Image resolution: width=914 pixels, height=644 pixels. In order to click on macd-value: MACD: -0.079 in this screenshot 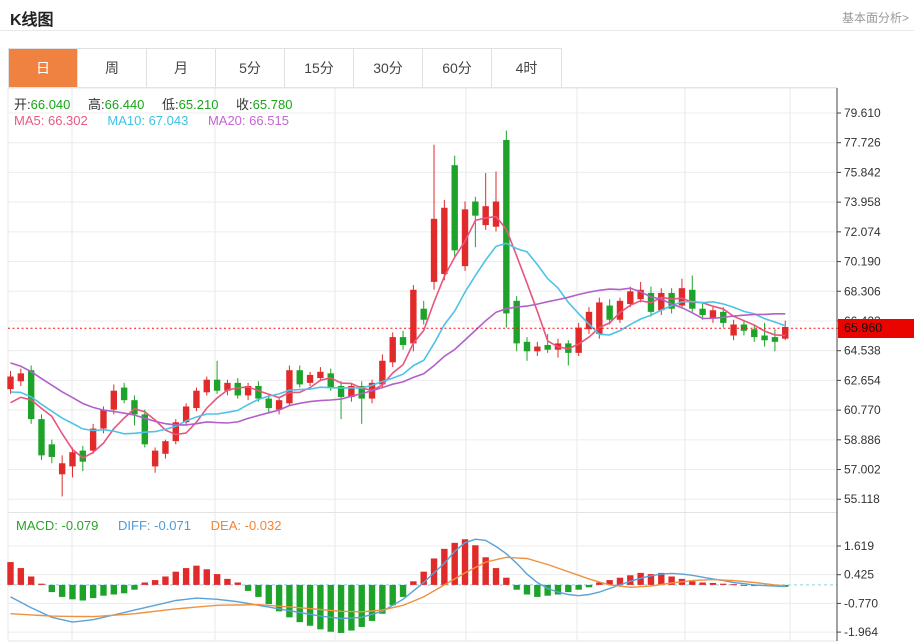, I will do `click(57, 525)`.